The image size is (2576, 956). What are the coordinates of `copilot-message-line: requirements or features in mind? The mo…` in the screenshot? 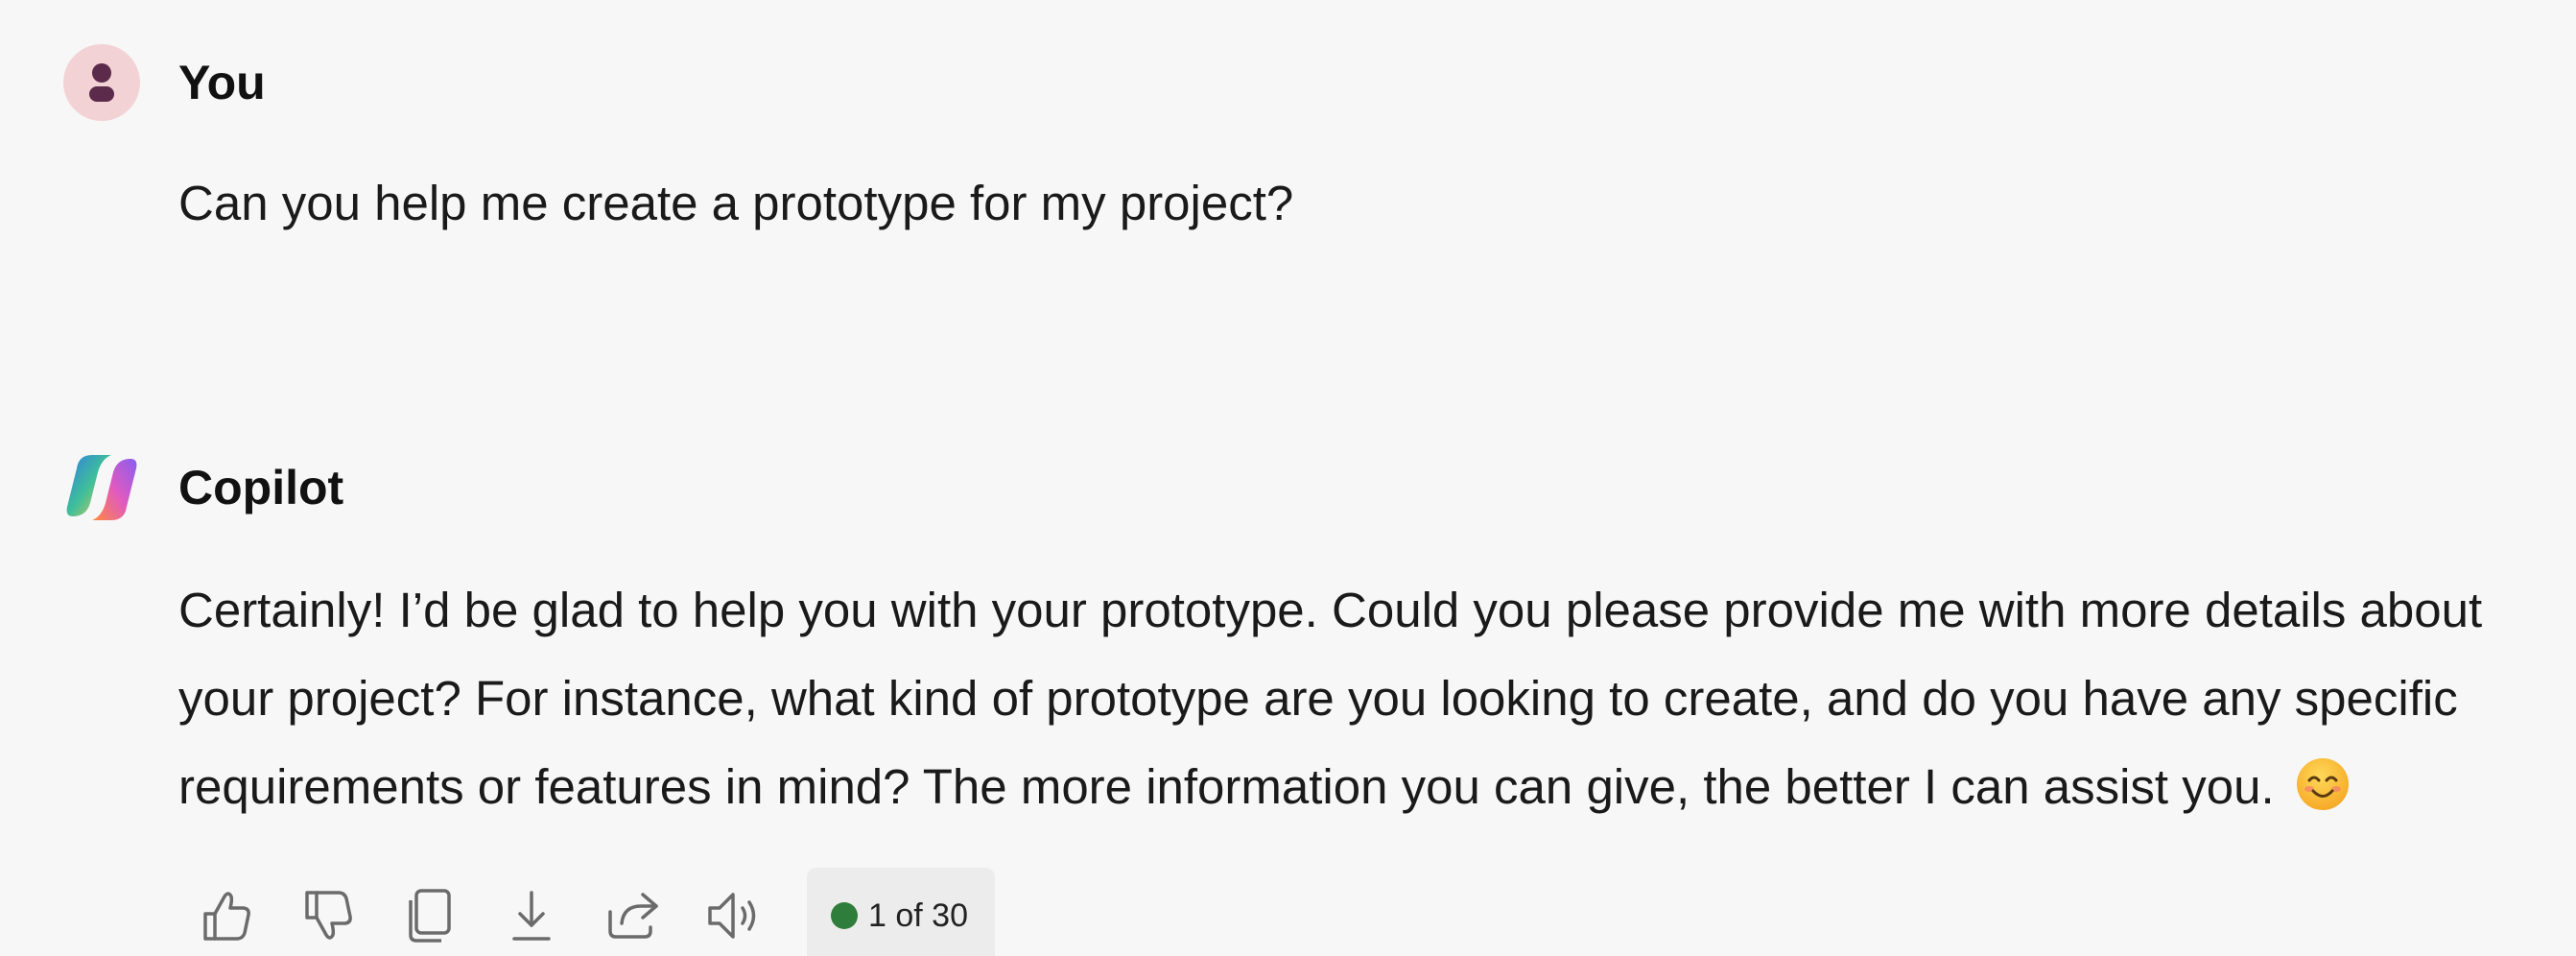 It's located at (1330, 787).